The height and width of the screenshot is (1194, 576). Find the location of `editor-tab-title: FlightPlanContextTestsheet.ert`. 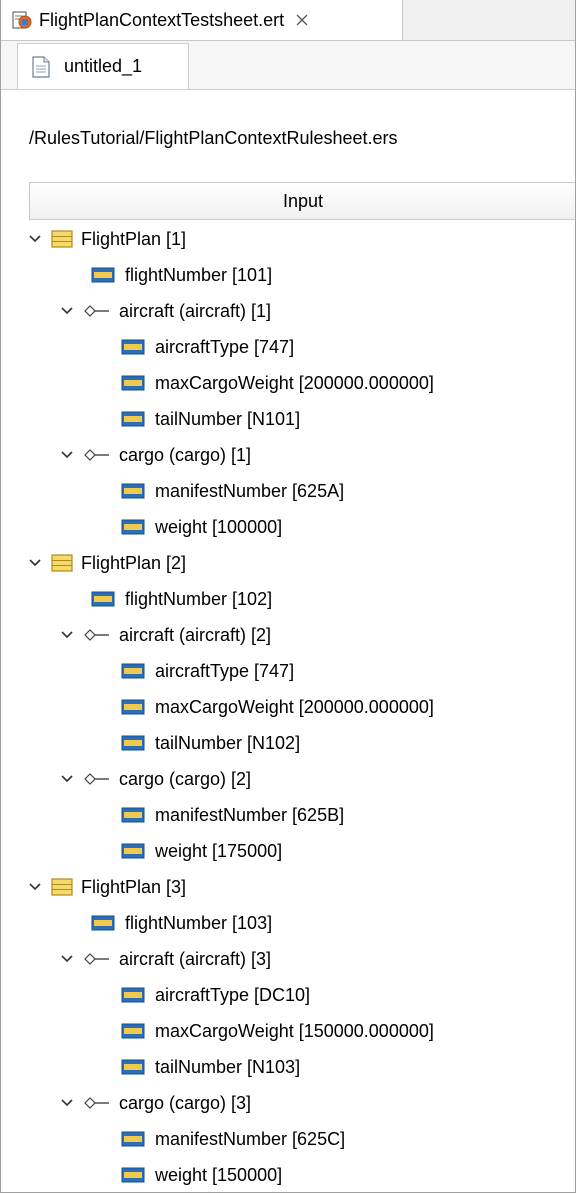

editor-tab-title: FlightPlanContextTestsheet.ert is located at coordinates (162, 19).